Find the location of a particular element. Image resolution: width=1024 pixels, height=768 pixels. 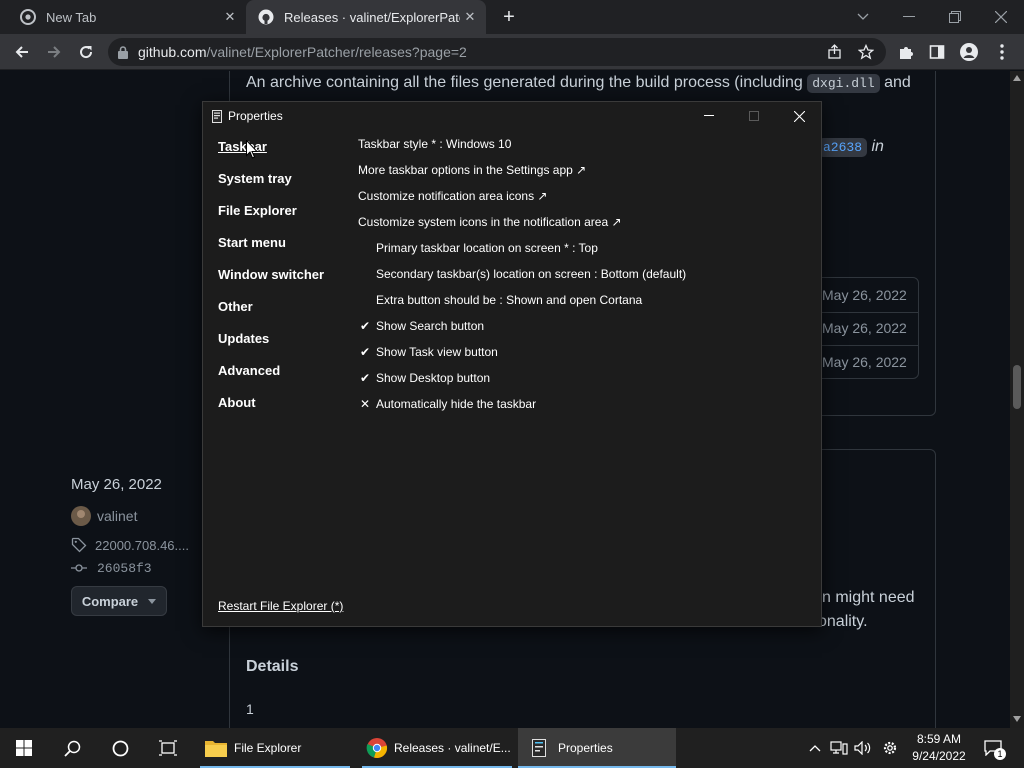

release-author: valinet is located at coordinates (104, 516).